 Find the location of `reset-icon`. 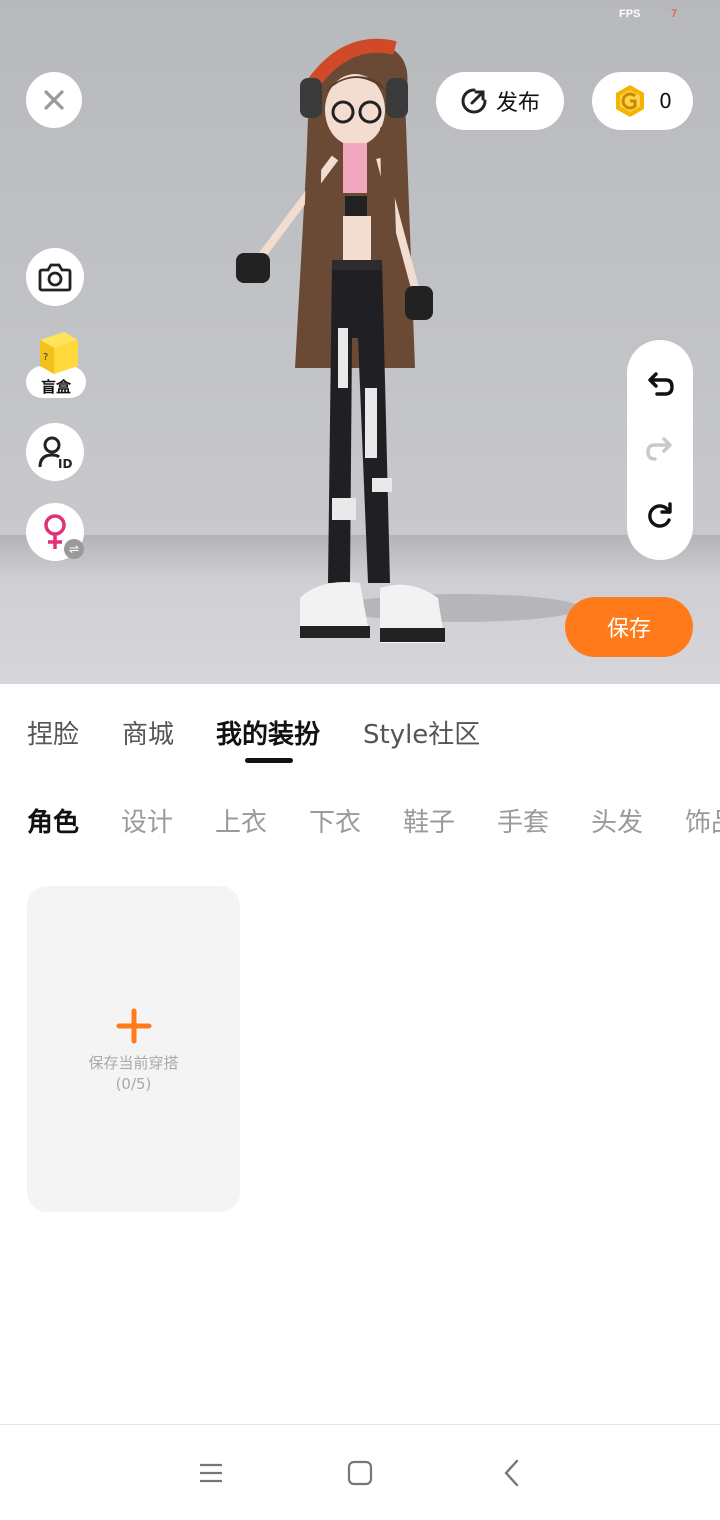

reset-icon is located at coordinates (660, 515).